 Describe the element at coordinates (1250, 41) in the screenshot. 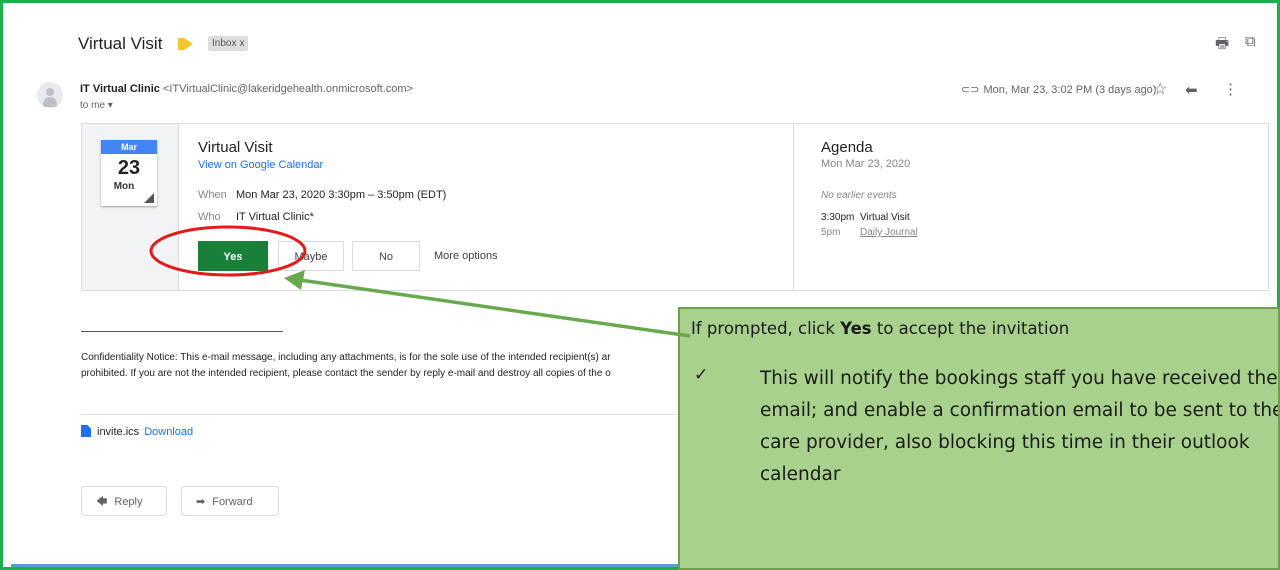

I see `open-in-new-window-icon: ⧉` at that location.